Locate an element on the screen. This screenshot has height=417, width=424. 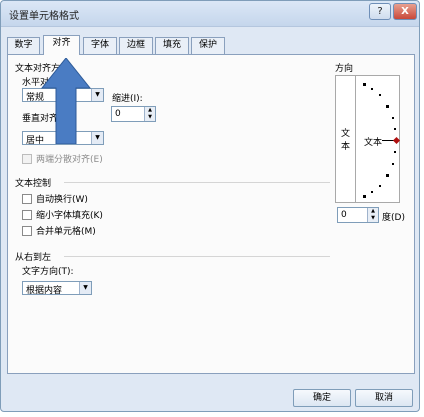
wrap-text-checkbox: 自动换行(W) is located at coordinates (55, 198).